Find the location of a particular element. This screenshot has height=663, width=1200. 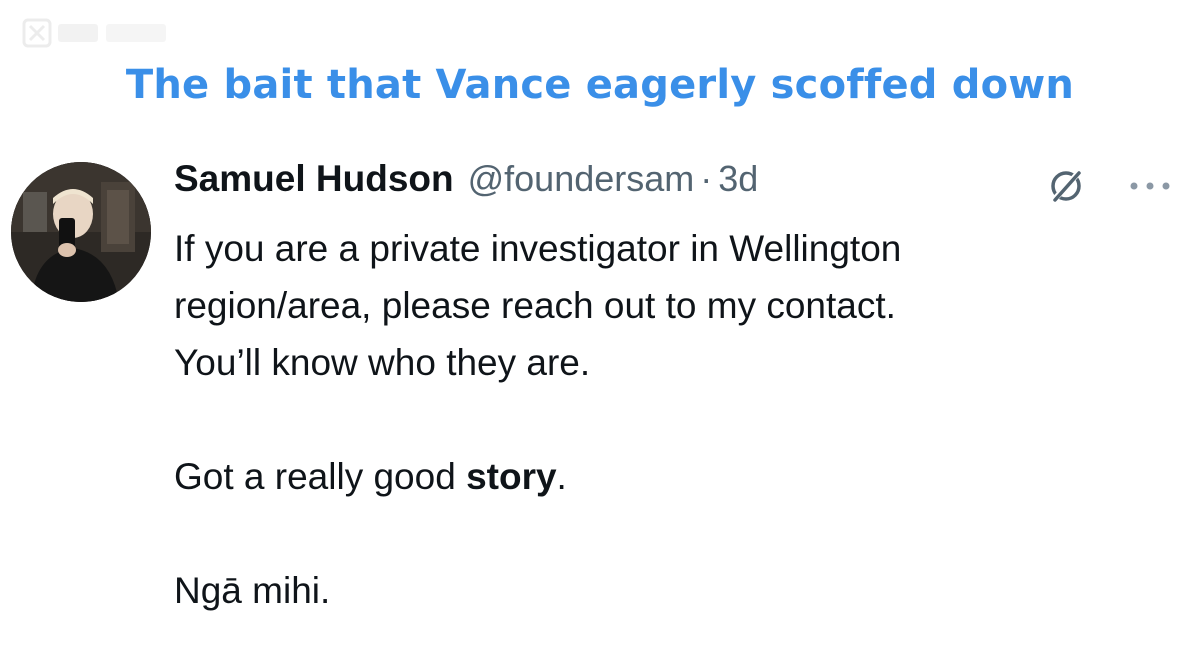

avatar-photo is located at coordinates (81, 232).